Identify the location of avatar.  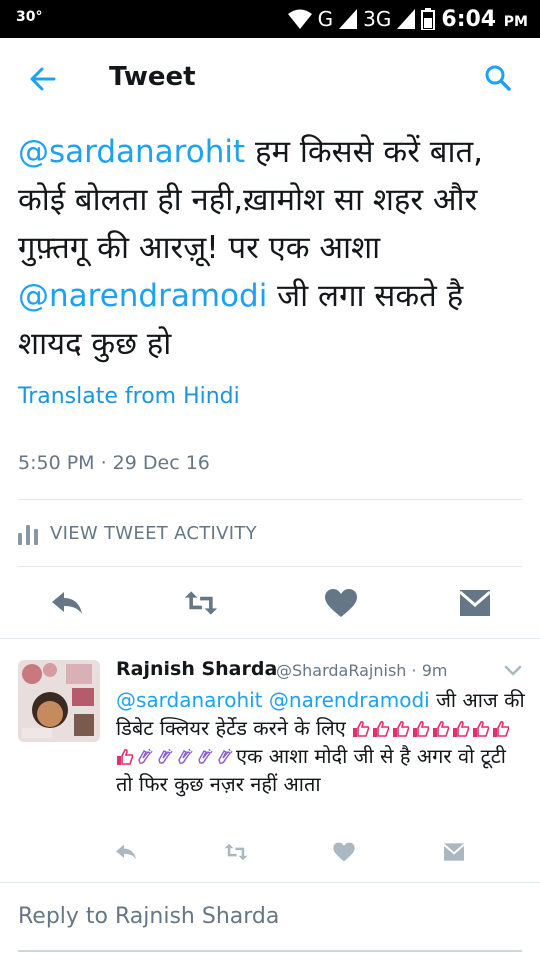
(59, 701).